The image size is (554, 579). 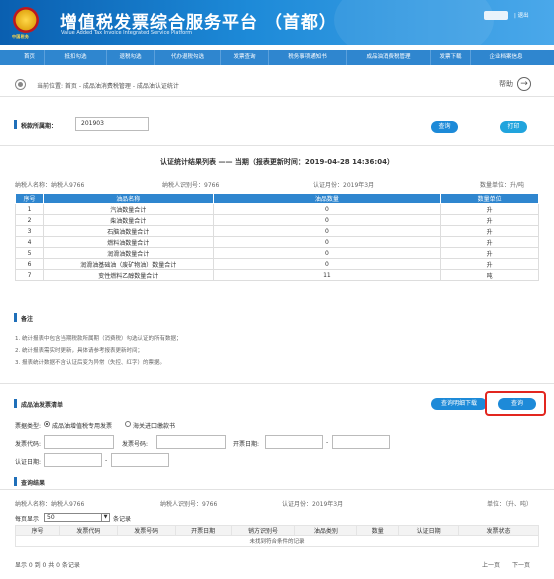 What do you see at coordinates (203, 530) in the screenshot?
I see `col-header: 开票日期` at bounding box center [203, 530].